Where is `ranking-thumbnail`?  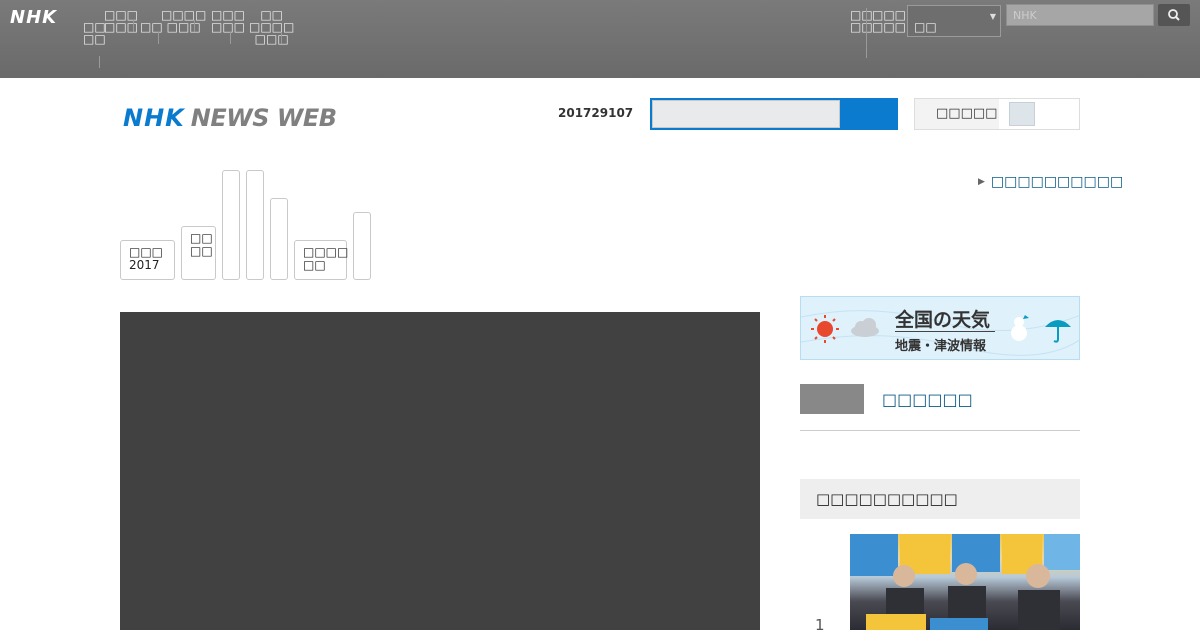
ranking-thumbnail is located at coordinates (965, 582).